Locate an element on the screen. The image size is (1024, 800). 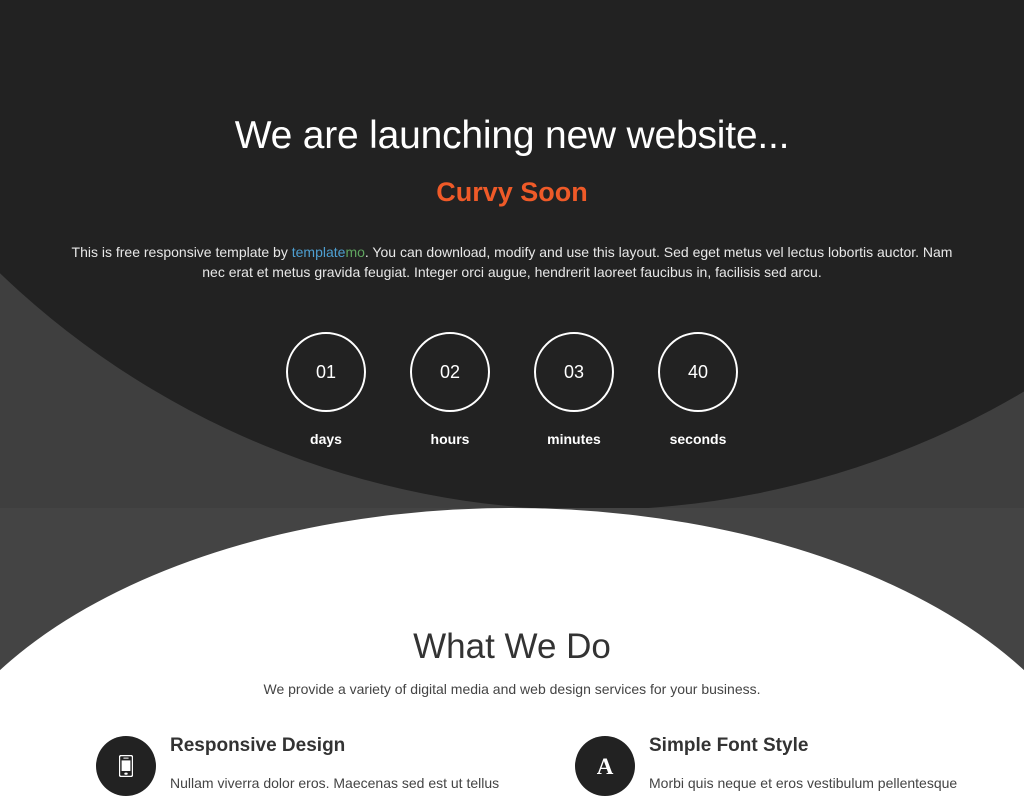
countdown-seconds-circle: 40 is located at coordinates (698, 372).